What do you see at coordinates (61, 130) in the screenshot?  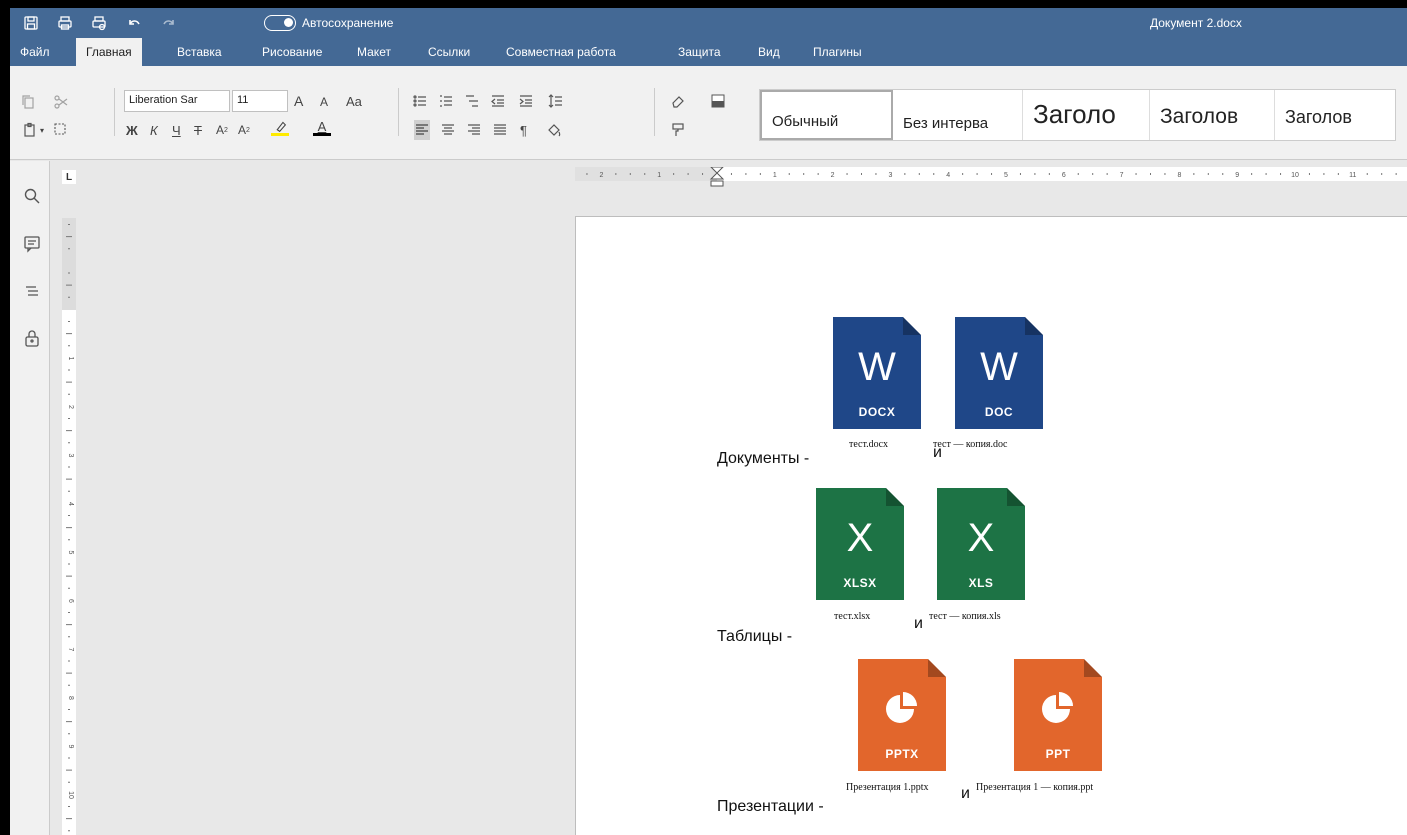 I see `select-all-icon` at bounding box center [61, 130].